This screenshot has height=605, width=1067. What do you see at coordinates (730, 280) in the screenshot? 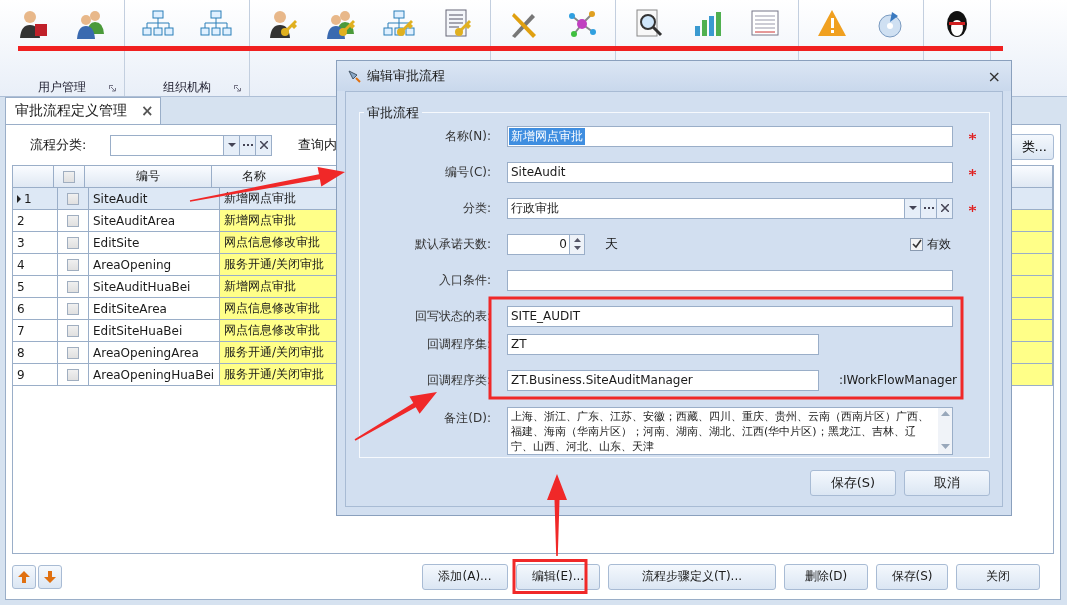
I see `text-field` at bounding box center [730, 280].